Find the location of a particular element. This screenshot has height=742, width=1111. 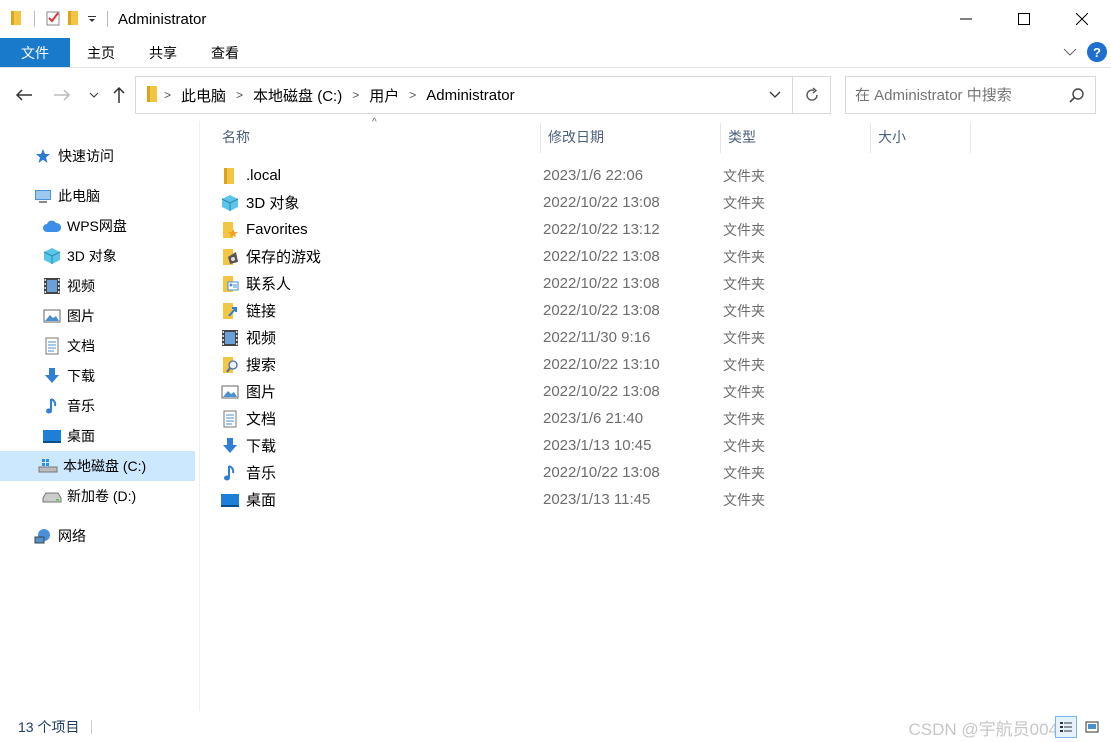

table-row: 视频 2022/11/30 9:16 文件夹 is located at coordinates (640, 337).